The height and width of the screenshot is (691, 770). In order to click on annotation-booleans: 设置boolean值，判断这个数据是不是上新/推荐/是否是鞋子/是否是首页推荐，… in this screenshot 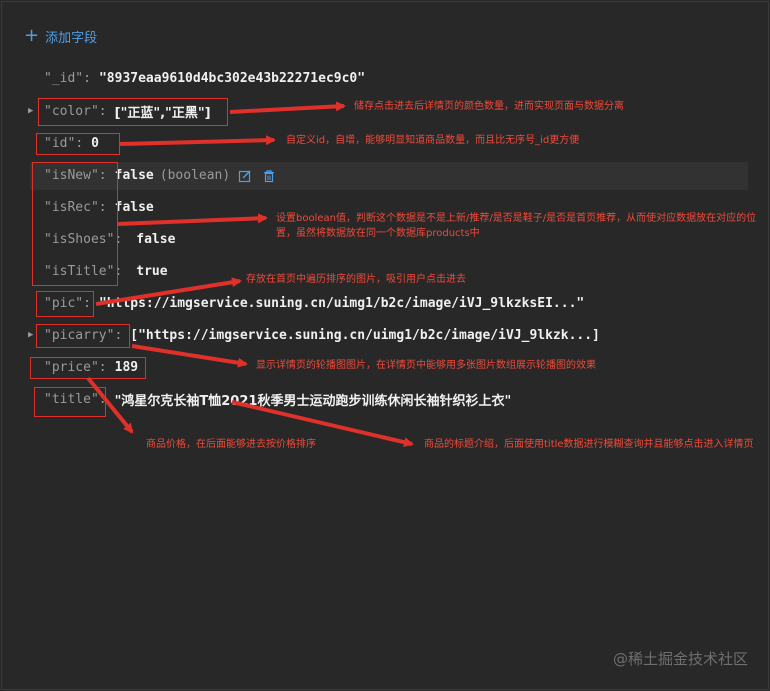, I will do `click(516, 226)`.